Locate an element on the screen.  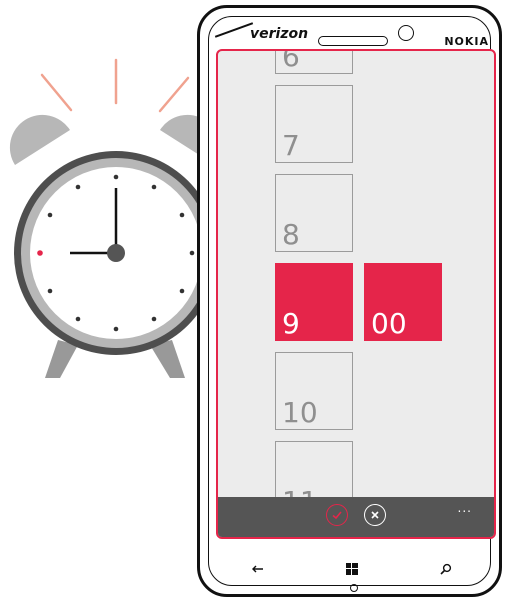
hour-tile-10: 10 is located at coordinates (314, 391).